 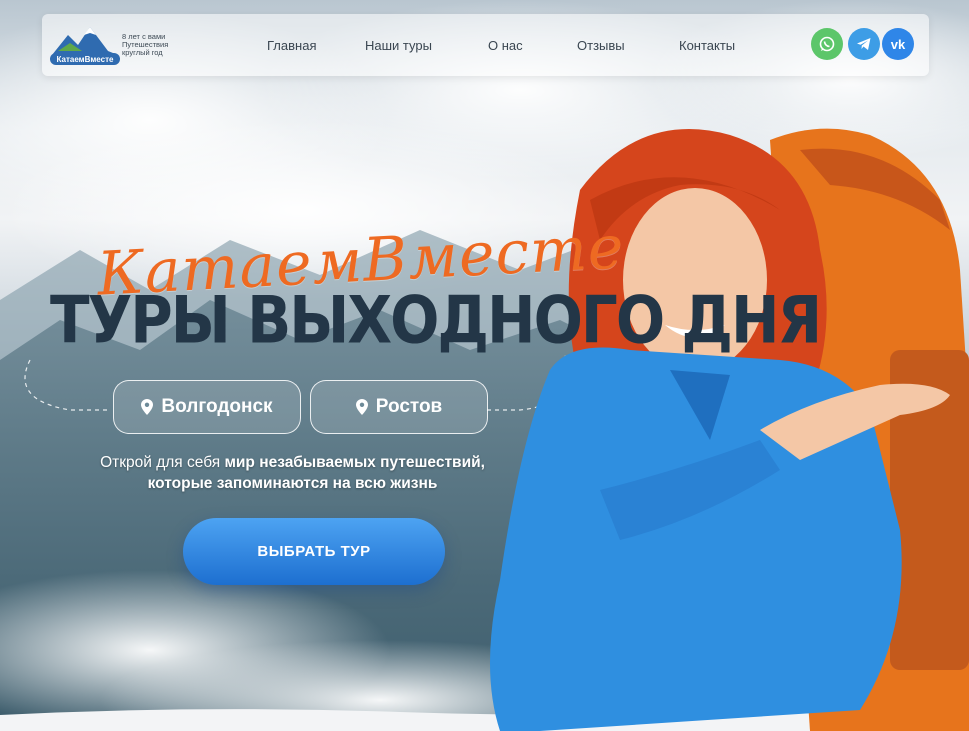 I want to click on choose-tour-button: ВЫБРАТЬ ТУР, so click(x=314, y=551).